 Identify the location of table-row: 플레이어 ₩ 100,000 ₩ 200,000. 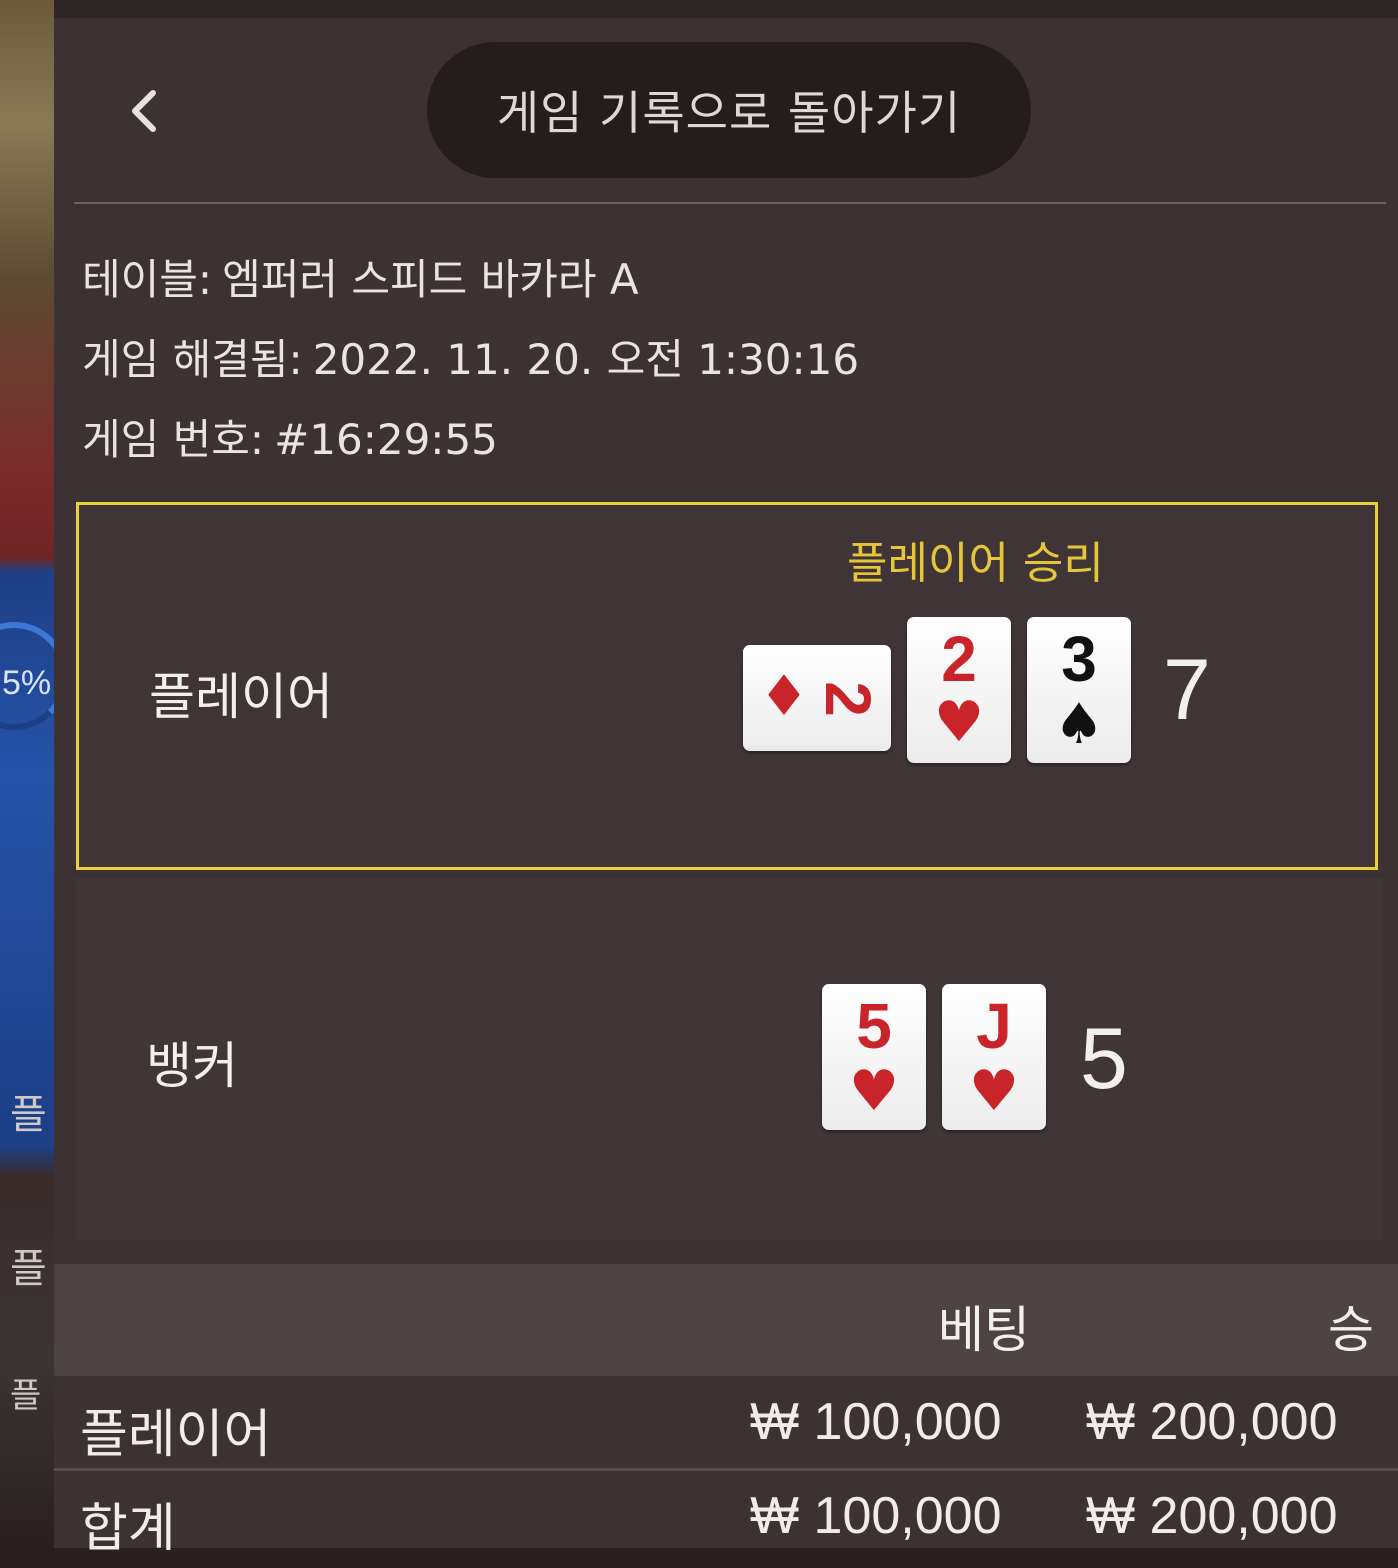
(726, 1424).